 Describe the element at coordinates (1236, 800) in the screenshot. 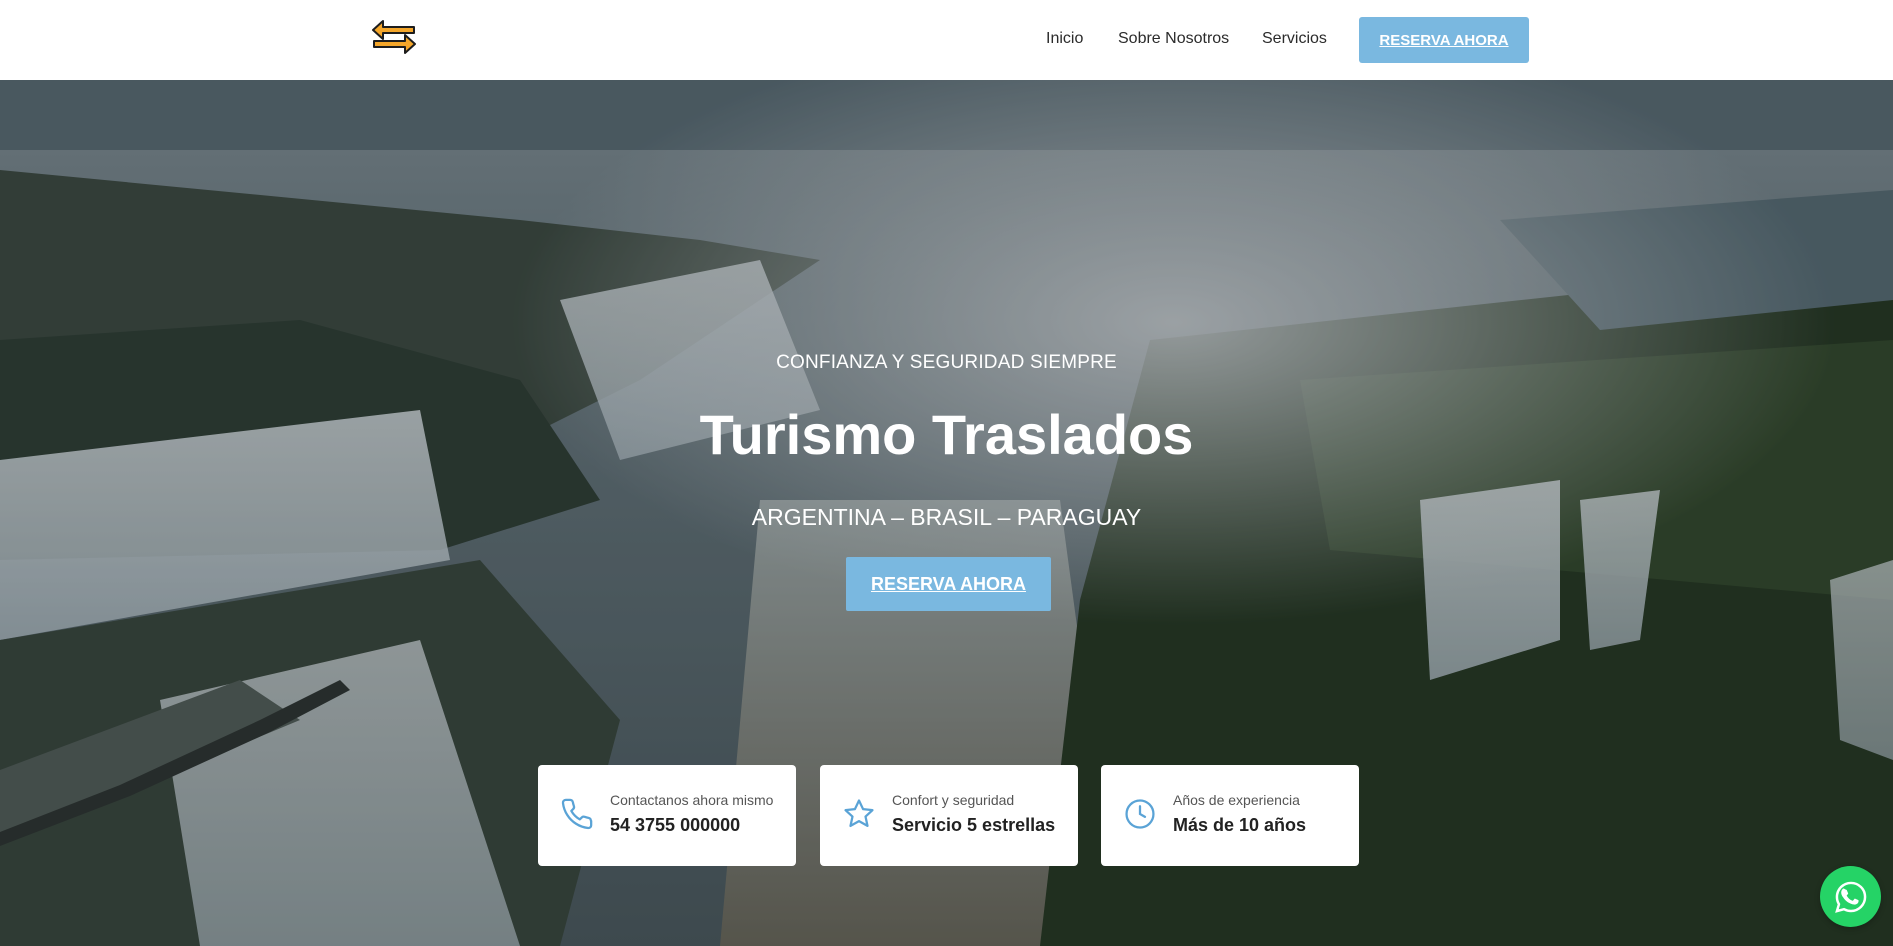

I see `card-label: Años de experiencia` at that location.